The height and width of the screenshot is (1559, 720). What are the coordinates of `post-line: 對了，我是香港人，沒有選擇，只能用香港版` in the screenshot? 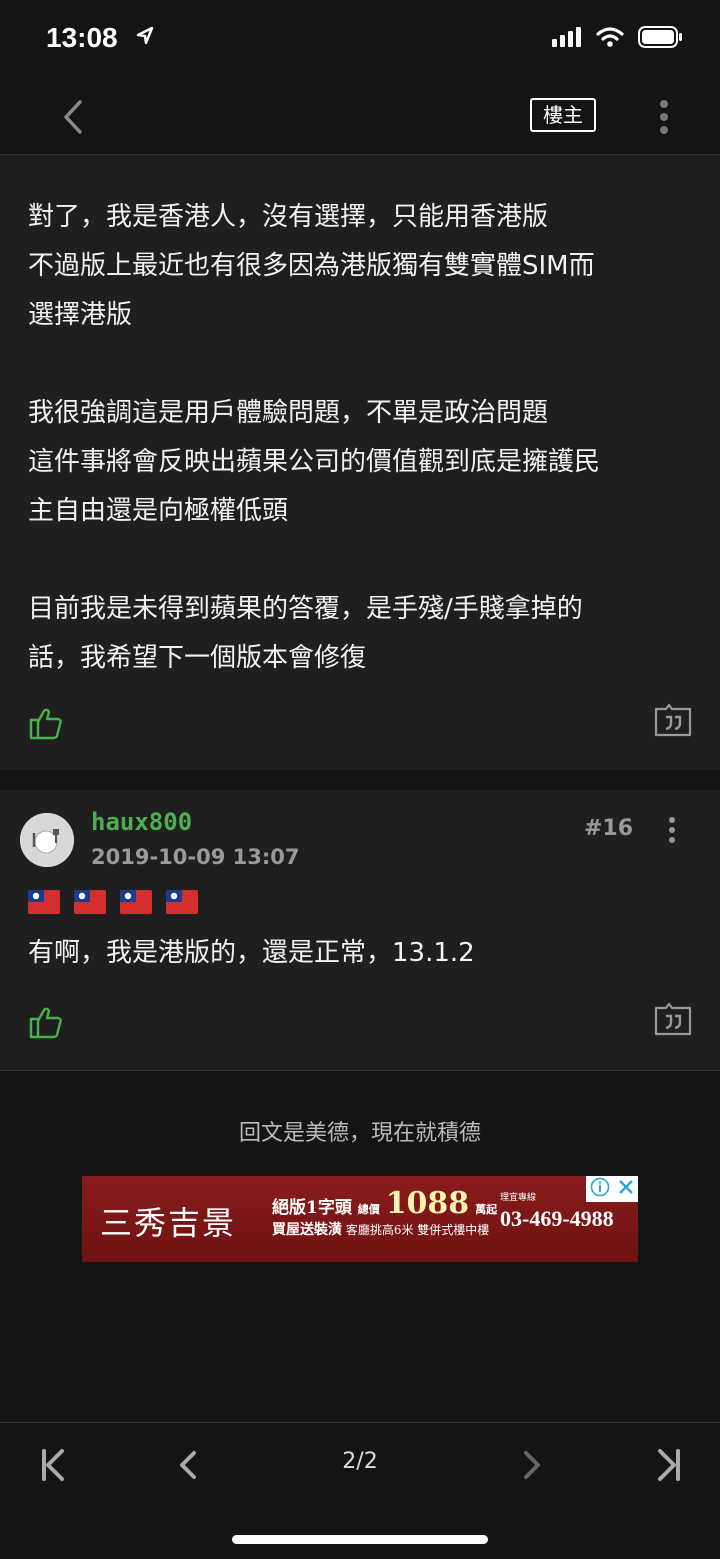 It's located at (288, 217).